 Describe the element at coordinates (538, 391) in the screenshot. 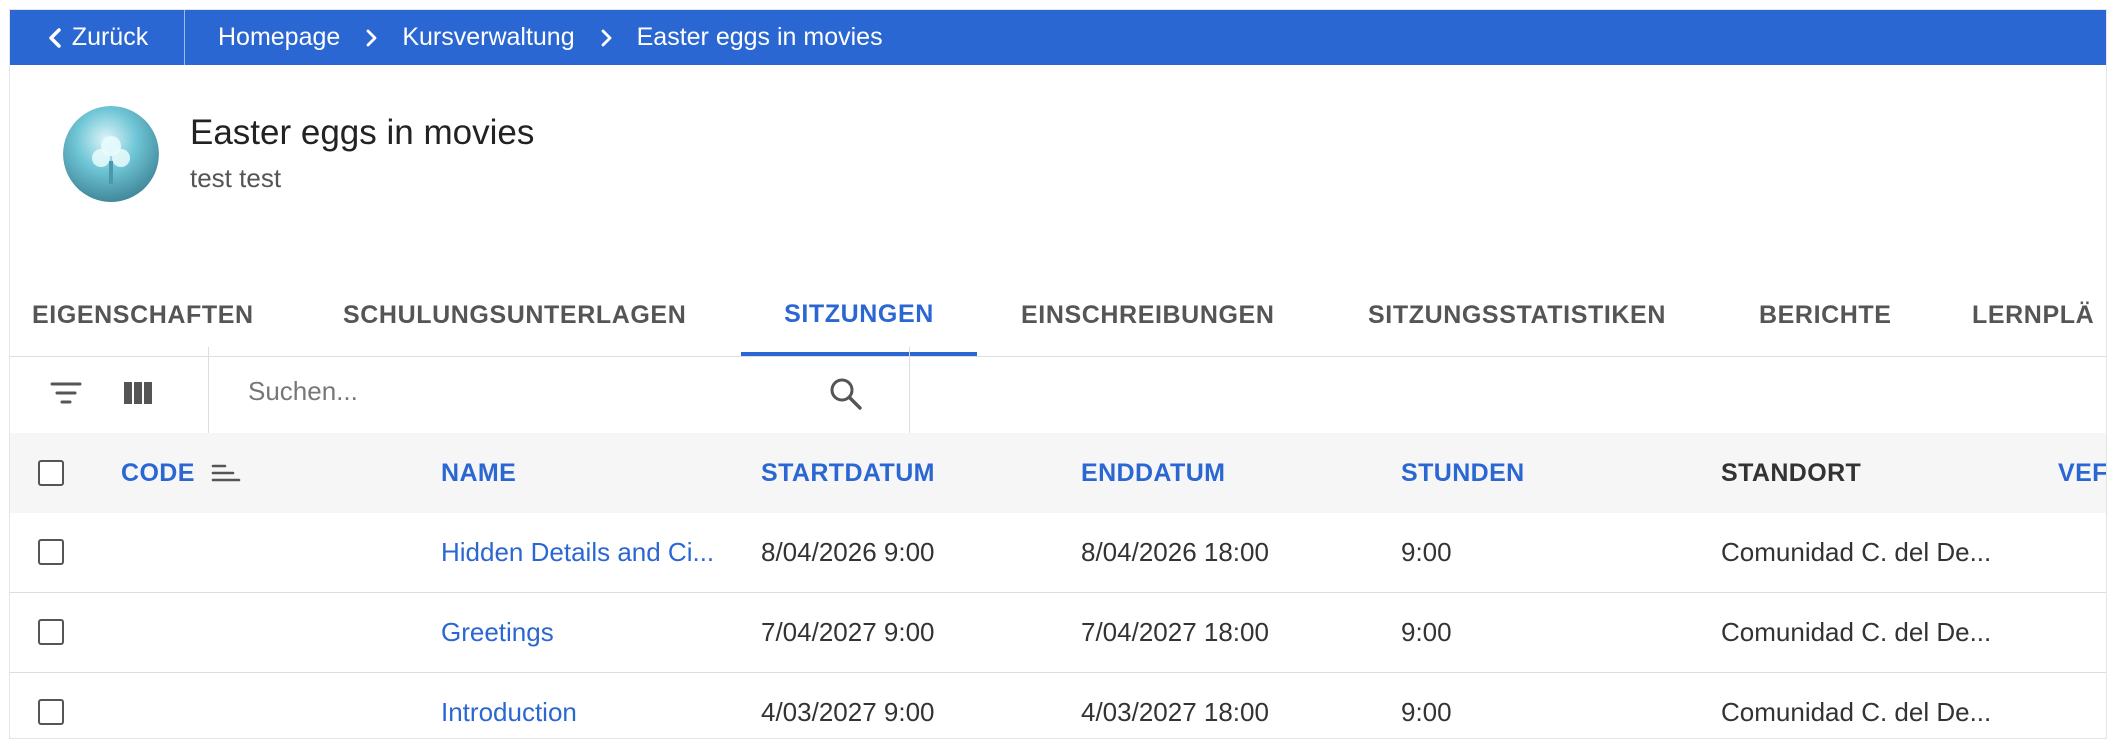

I see `search-input` at that location.